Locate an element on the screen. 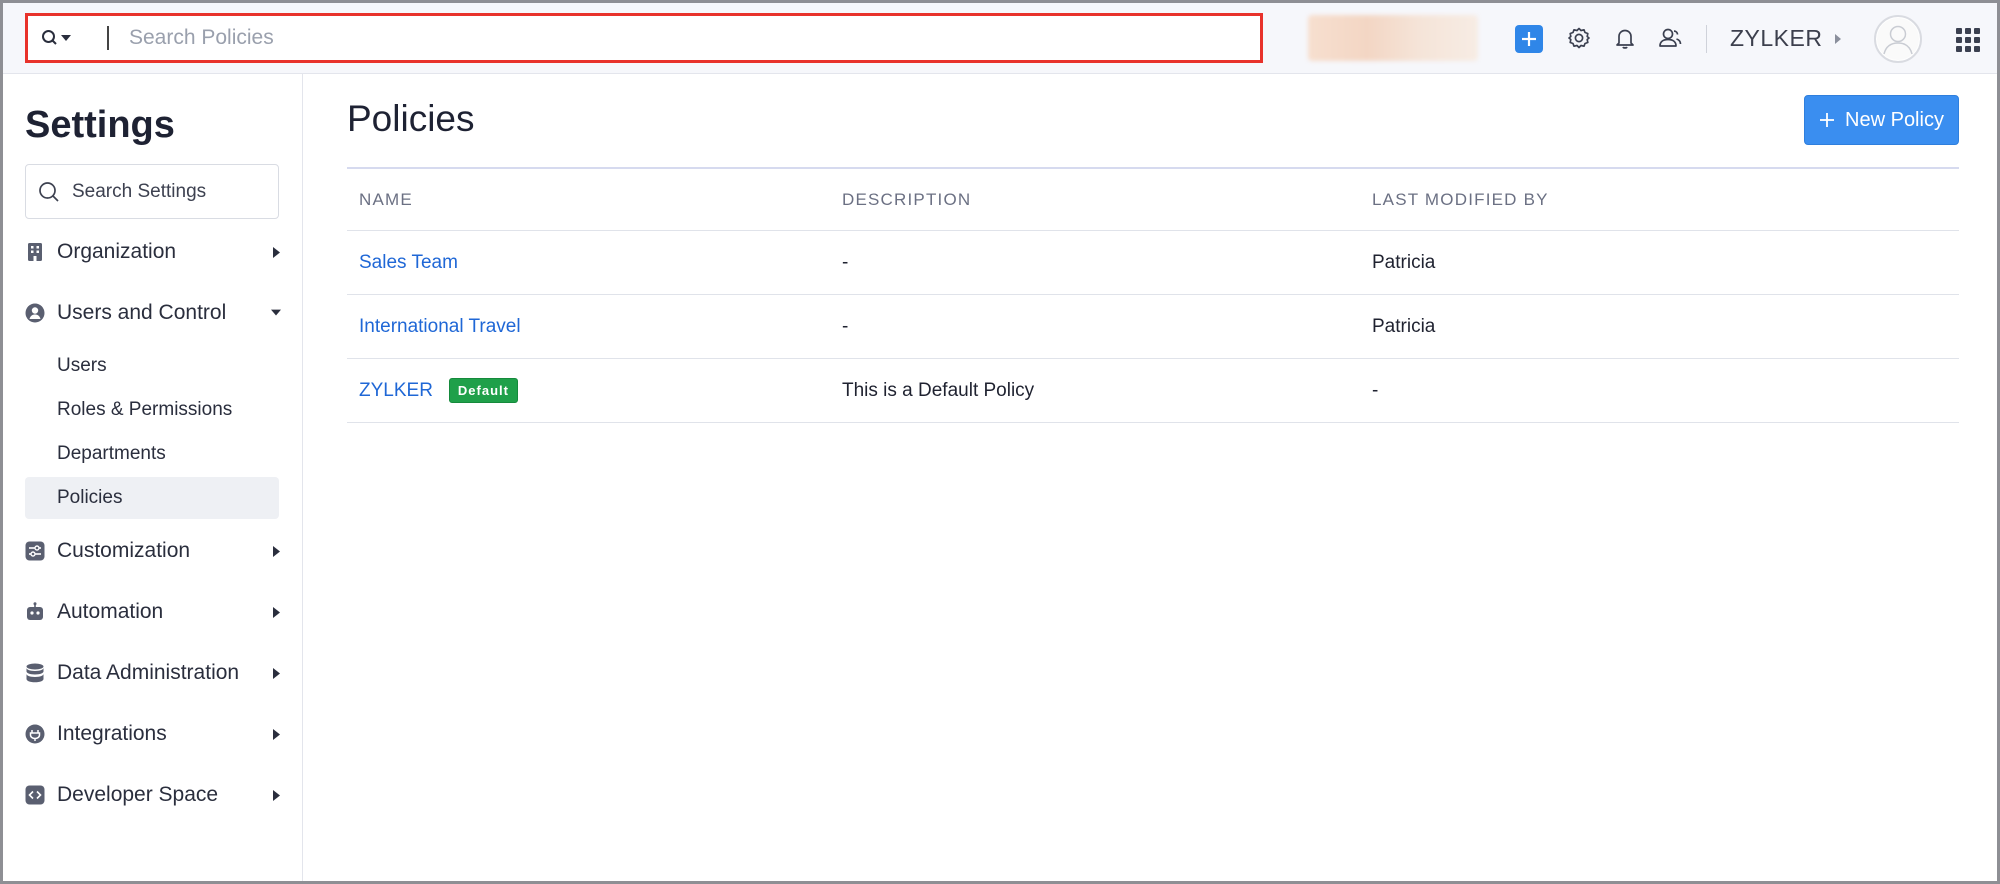 Image resolution: width=2000 pixels, height=884 pixels. search-settings-input is located at coordinates (167, 191).